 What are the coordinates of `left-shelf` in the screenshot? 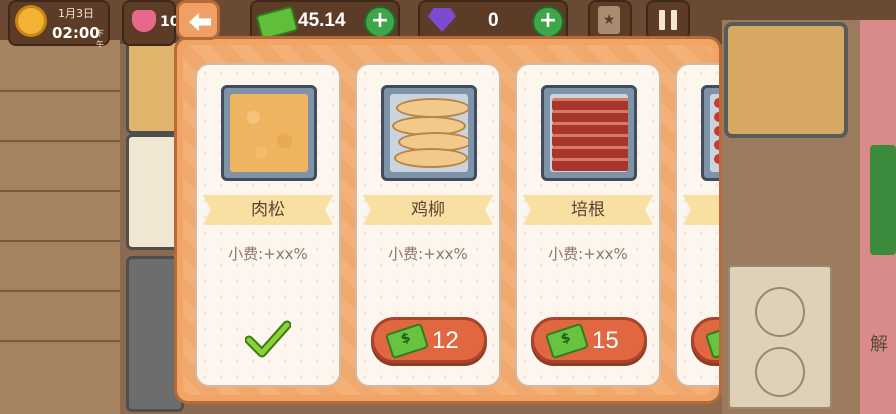 It's located at (60, 227).